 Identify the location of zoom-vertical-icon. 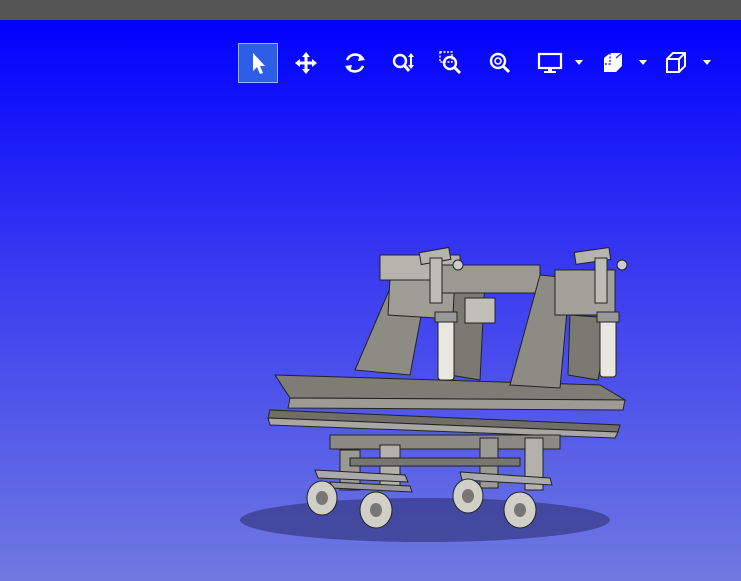
(403, 62).